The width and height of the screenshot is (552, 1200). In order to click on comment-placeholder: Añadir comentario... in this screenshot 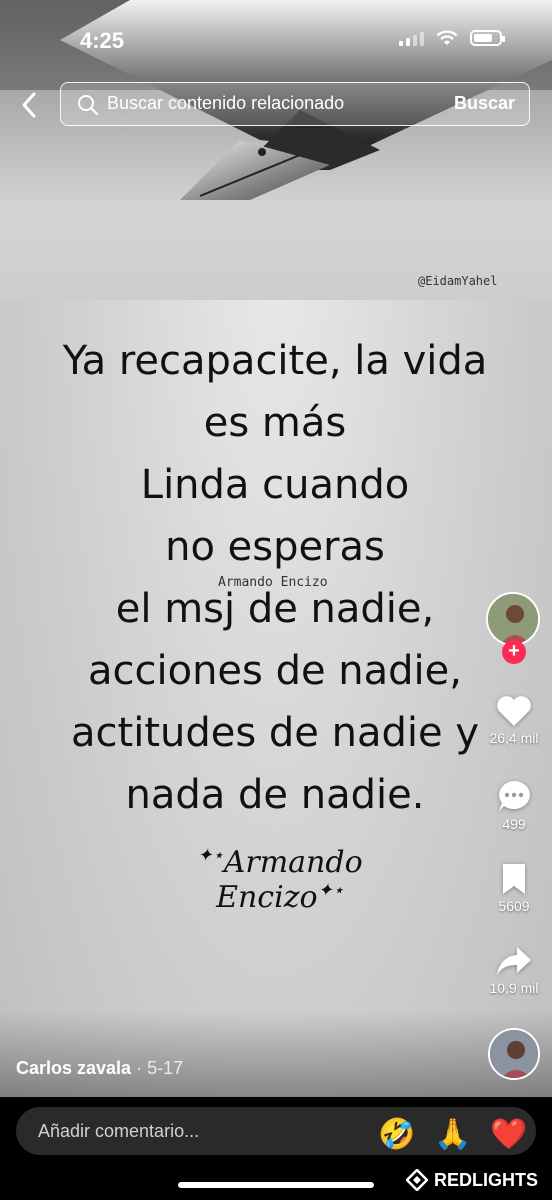, I will do `click(119, 1131)`.